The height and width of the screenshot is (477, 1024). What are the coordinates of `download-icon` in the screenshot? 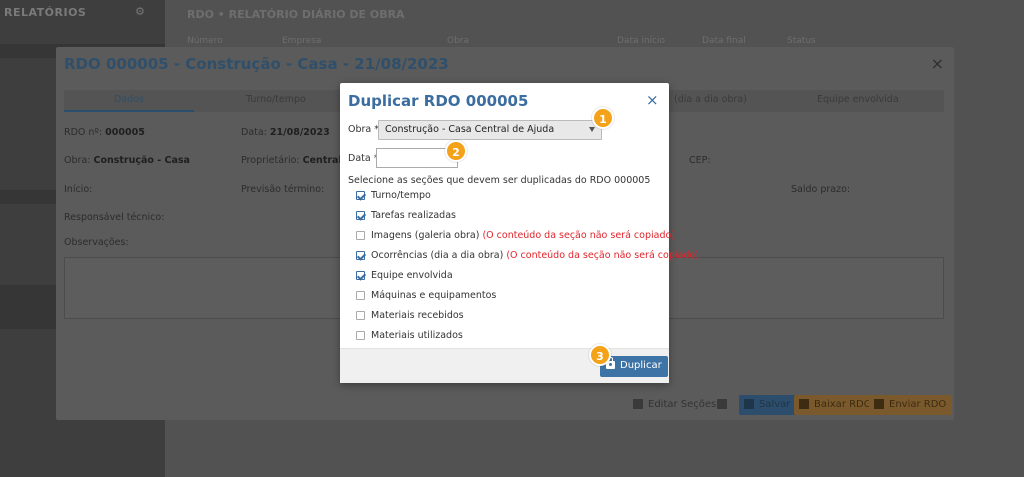 It's located at (804, 404).